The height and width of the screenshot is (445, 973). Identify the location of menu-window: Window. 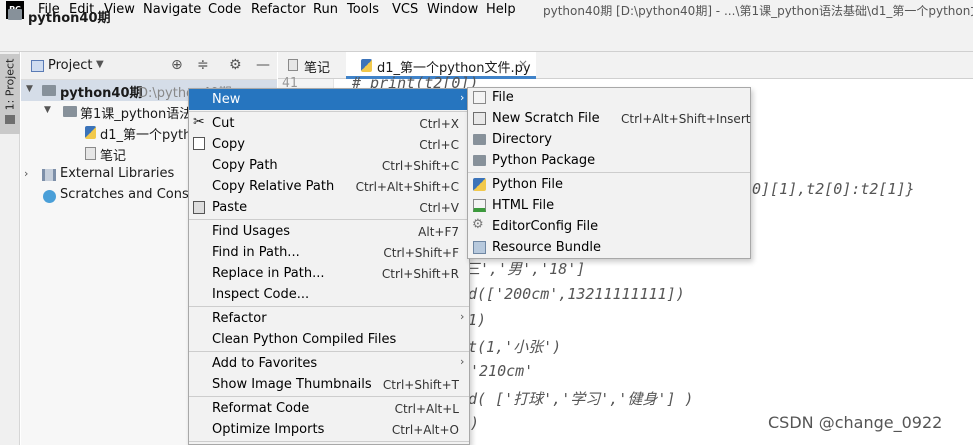
(452, 9).